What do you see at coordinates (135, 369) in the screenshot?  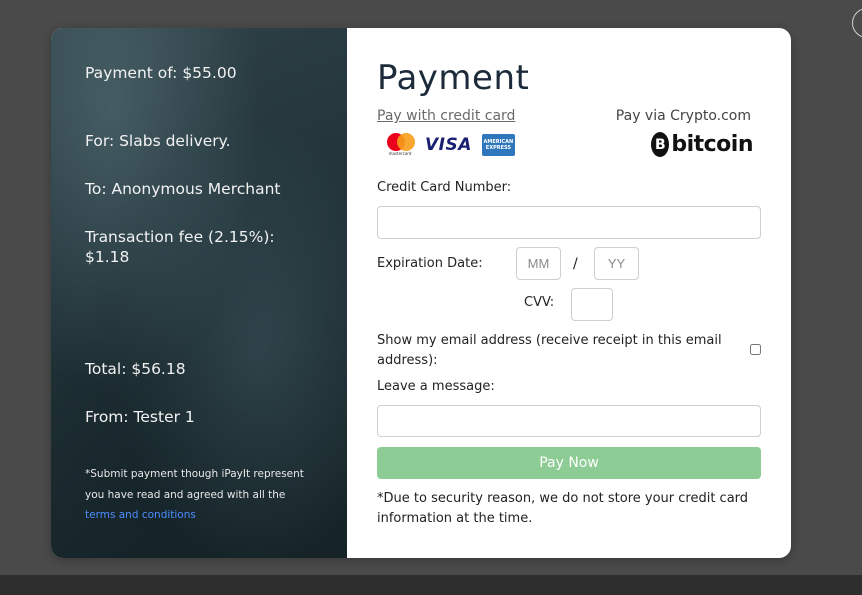 I see `payment-total: Total: $56.18` at bounding box center [135, 369].